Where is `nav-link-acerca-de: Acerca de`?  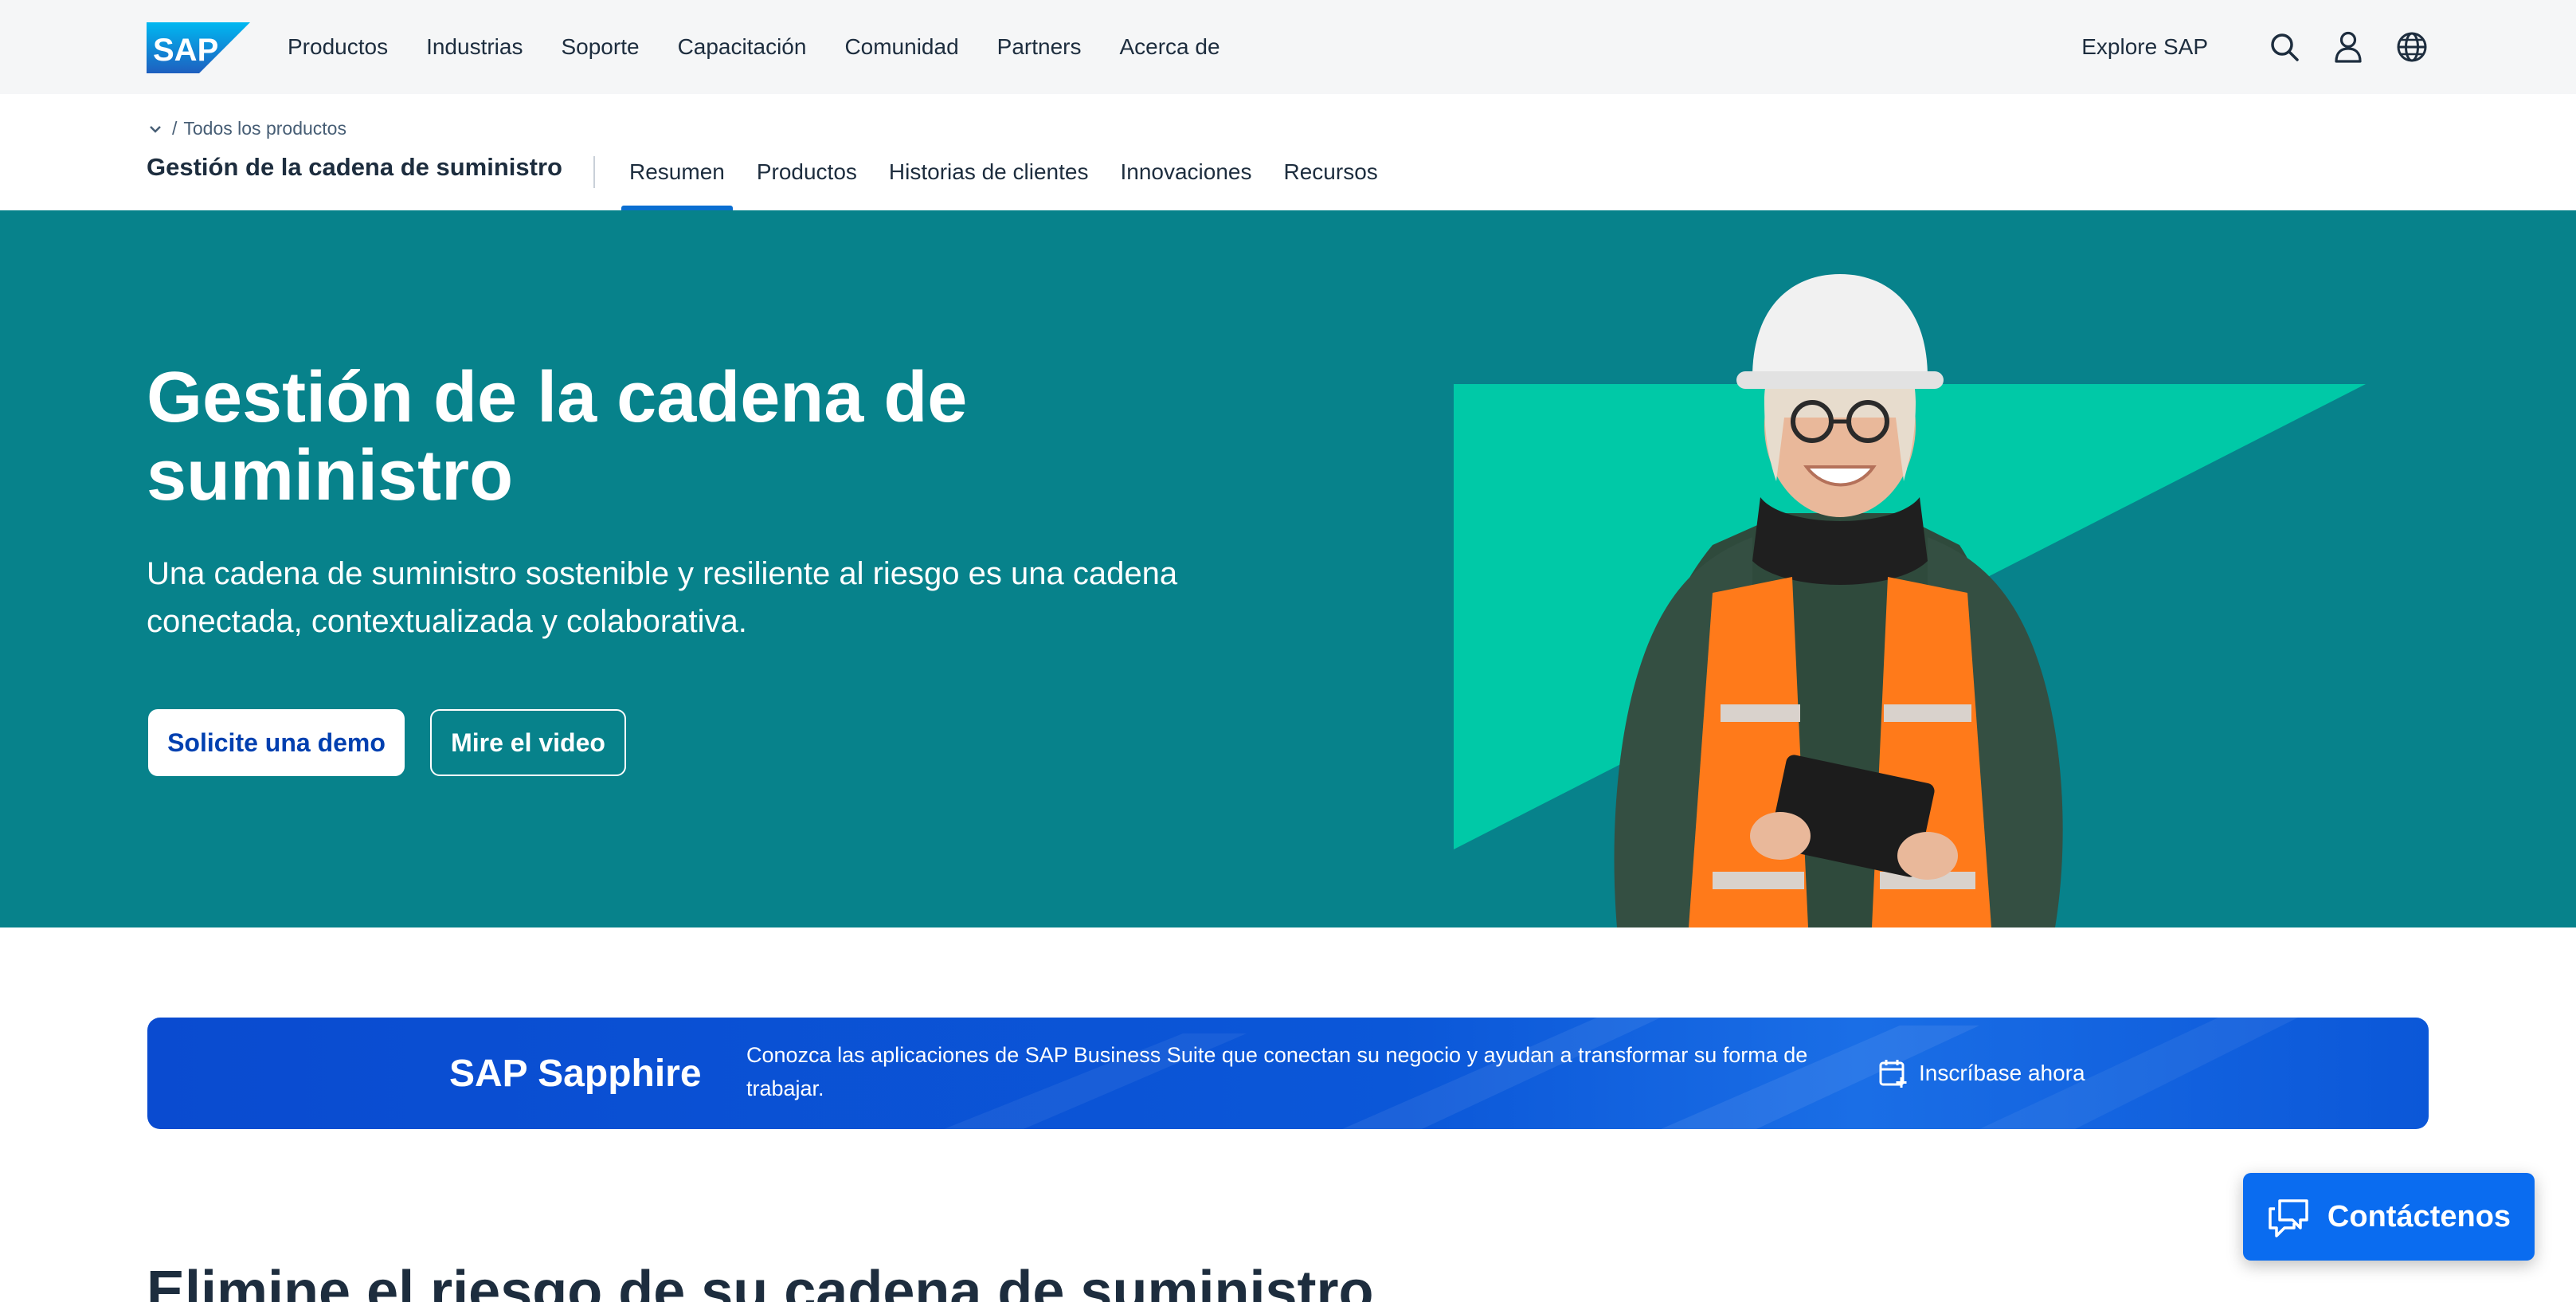 nav-link-acerca-de: Acerca de is located at coordinates (1169, 47).